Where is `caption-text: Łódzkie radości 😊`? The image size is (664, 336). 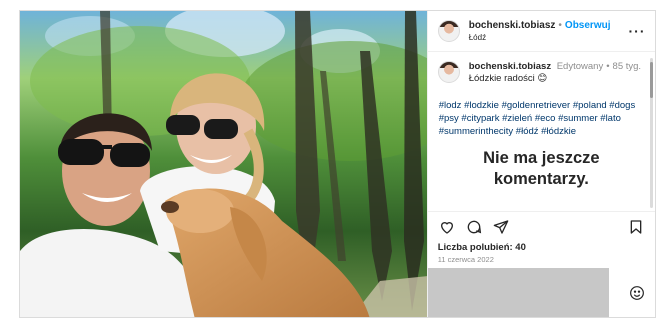 caption-text: Łódzkie radości 😊 is located at coordinates (508, 78).